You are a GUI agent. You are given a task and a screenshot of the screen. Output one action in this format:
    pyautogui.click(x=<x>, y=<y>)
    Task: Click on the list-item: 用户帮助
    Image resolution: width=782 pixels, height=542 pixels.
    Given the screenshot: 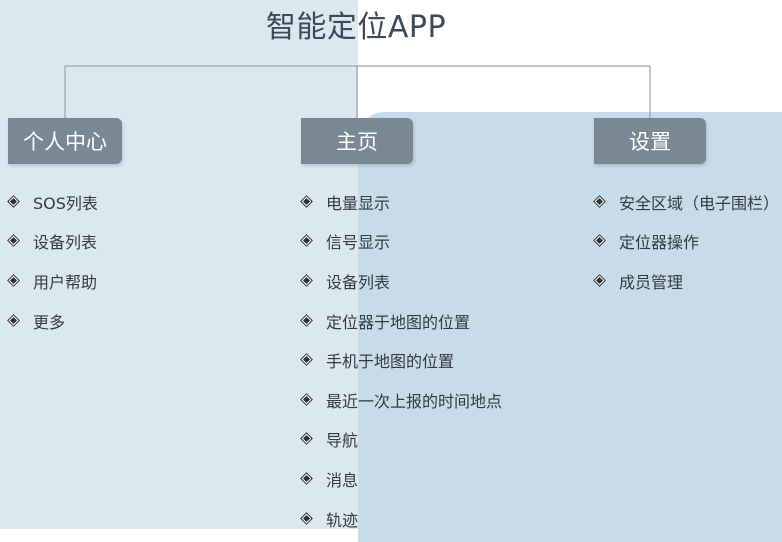 What is the action you would take?
    pyautogui.click(x=53, y=281)
    